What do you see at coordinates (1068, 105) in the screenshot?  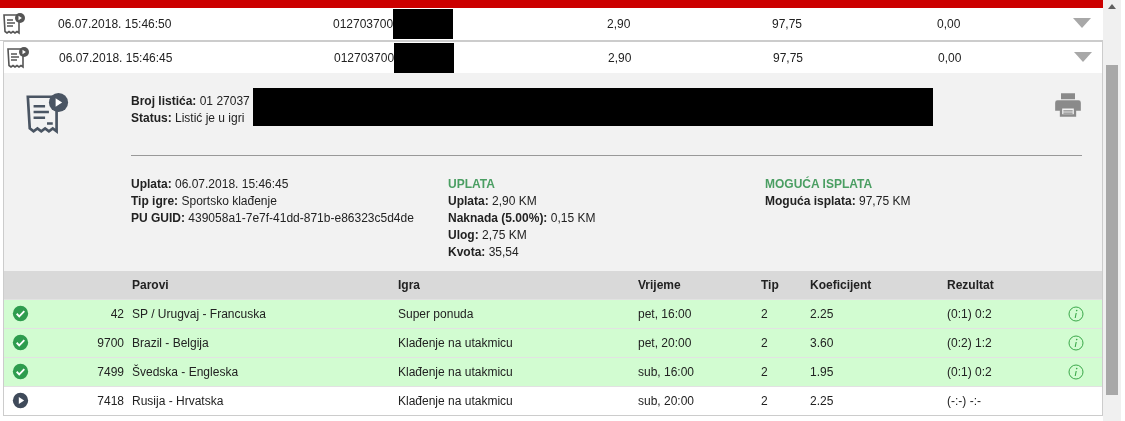 I see `printer-icon` at bounding box center [1068, 105].